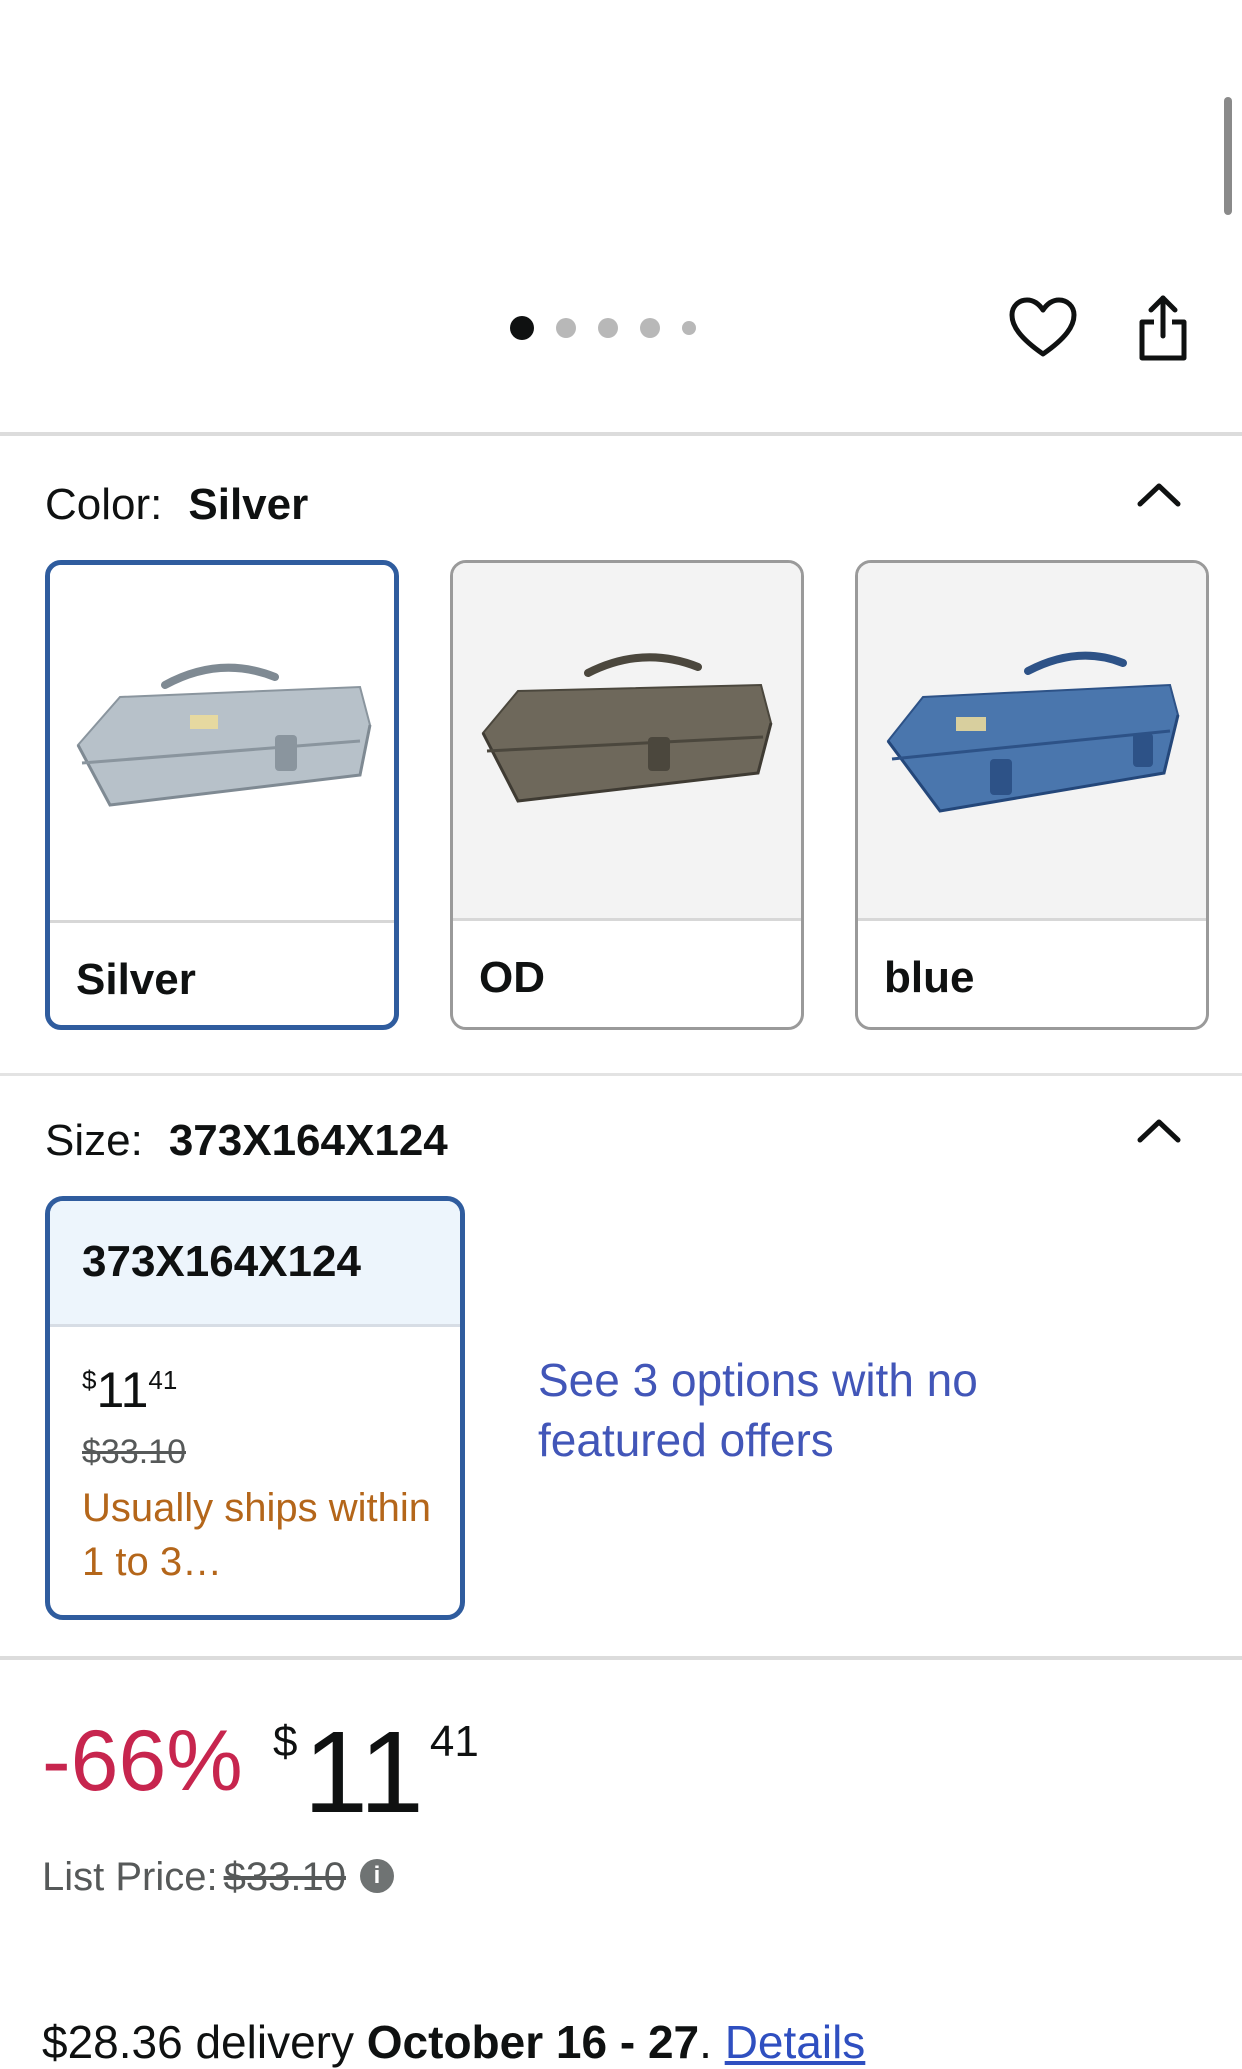  What do you see at coordinates (224, 735) in the screenshot?
I see `toolbox-silver-image` at bounding box center [224, 735].